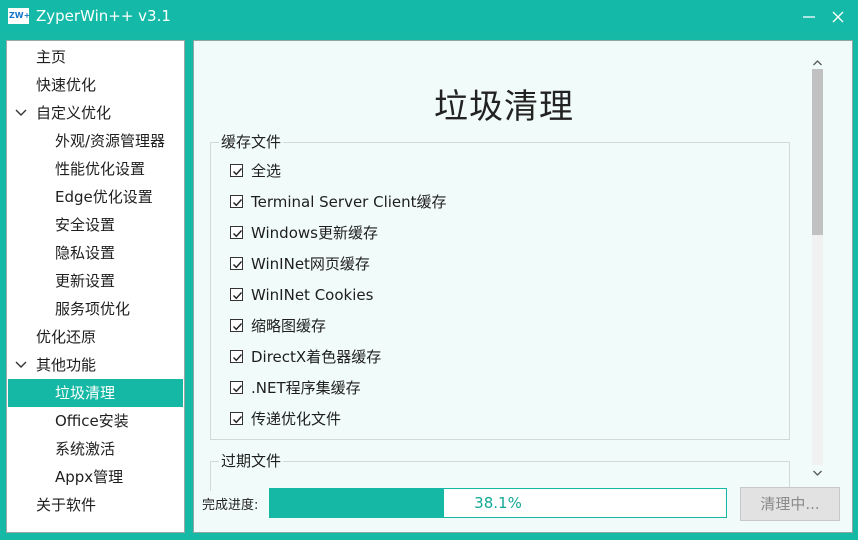 Image resolution: width=858 pixels, height=540 pixels. I want to click on sidebar-item: 系统激活, so click(95, 449).